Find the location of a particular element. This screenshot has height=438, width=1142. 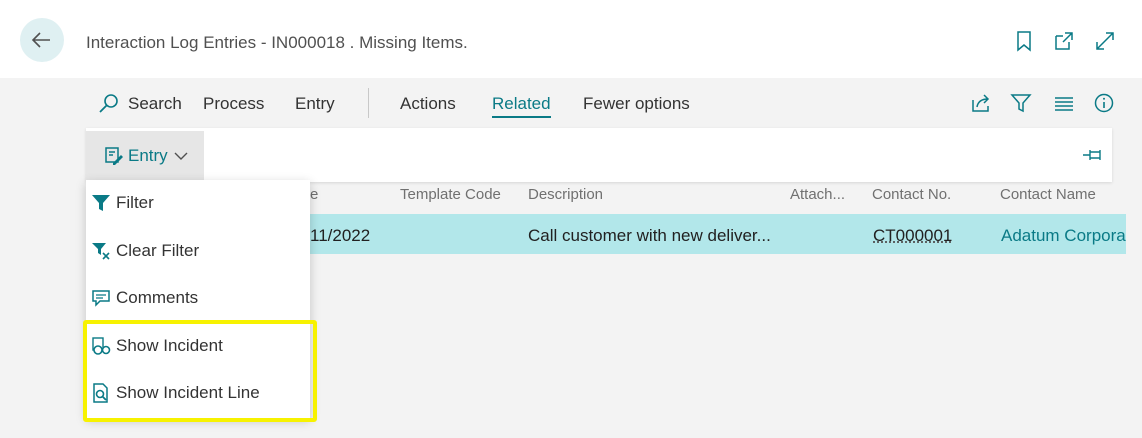

bookmark-icon is located at coordinates (1024, 41).